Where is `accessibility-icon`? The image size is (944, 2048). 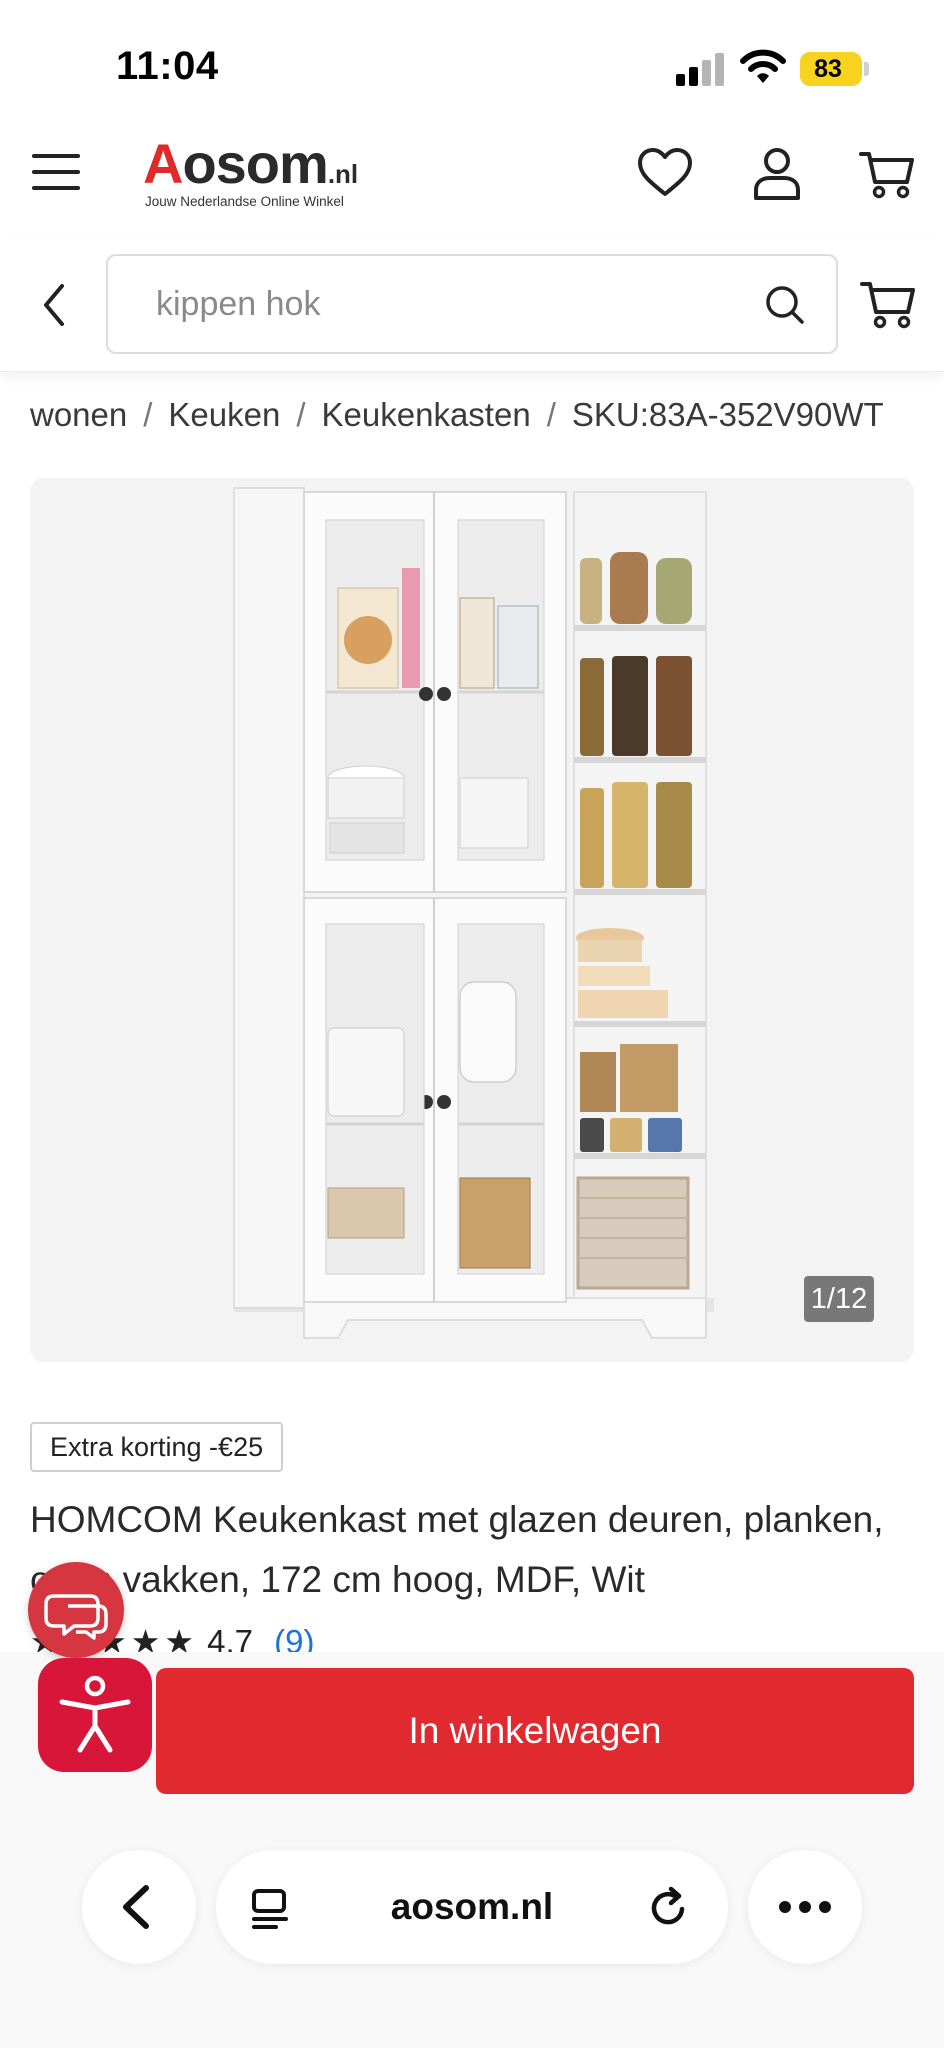
accessibility-icon is located at coordinates (95, 1714).